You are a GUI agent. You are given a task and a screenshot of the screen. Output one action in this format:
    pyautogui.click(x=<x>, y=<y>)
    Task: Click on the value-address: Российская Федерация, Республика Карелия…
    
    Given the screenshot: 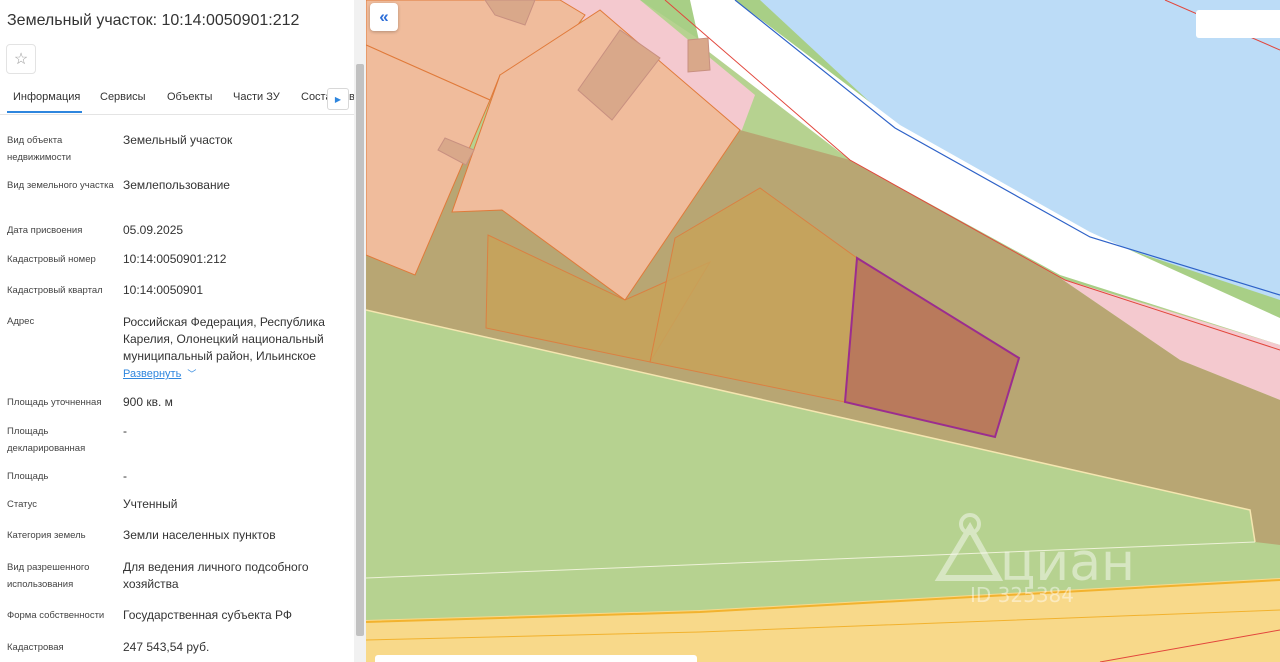 What is the action you would take?
    pyautogui.click(x=224, y=339)
    